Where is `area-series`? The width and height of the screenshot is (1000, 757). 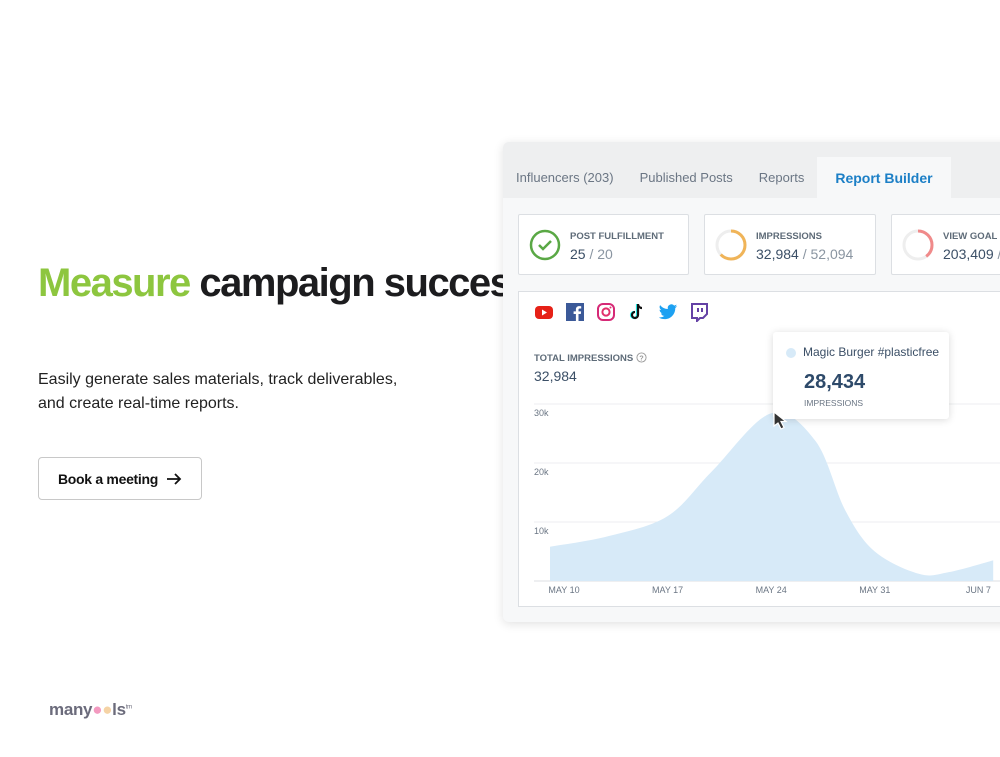 area-series is located at coordinates (772, 496).